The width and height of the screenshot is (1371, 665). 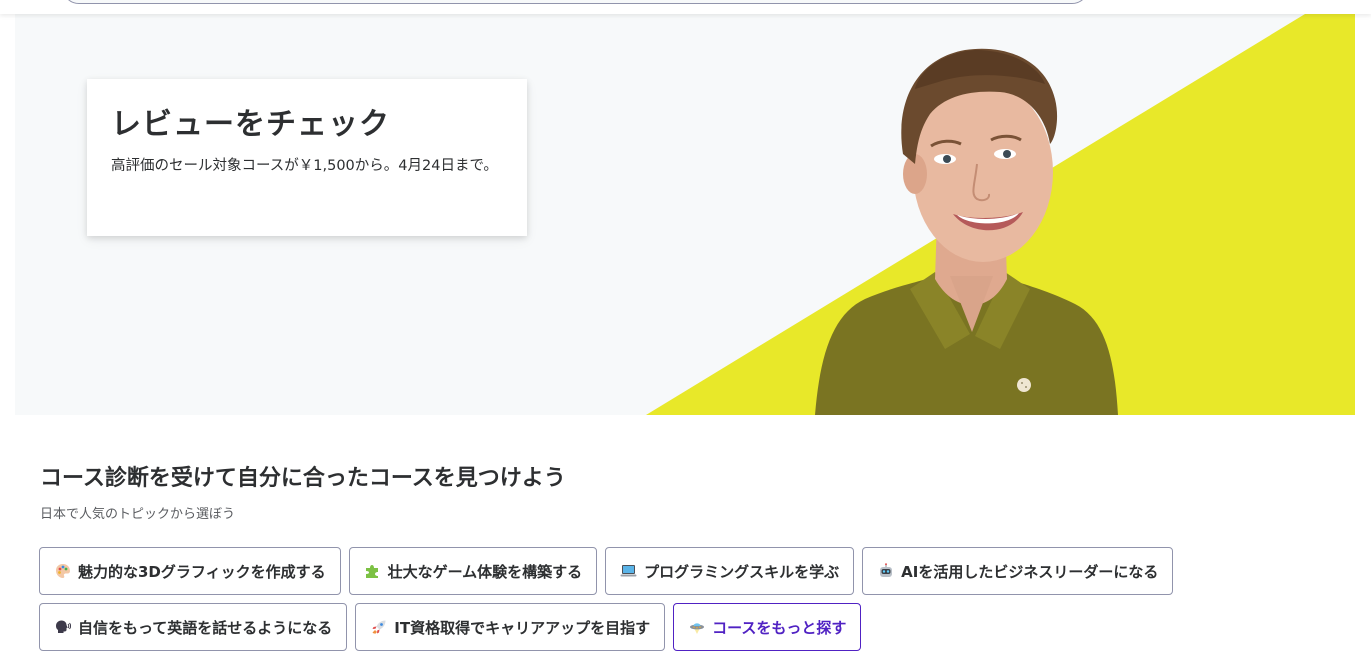 I want to click on section-heading: コース診断を受けて自分に合ったコースを見つけよう, so click(x=303, y=478).